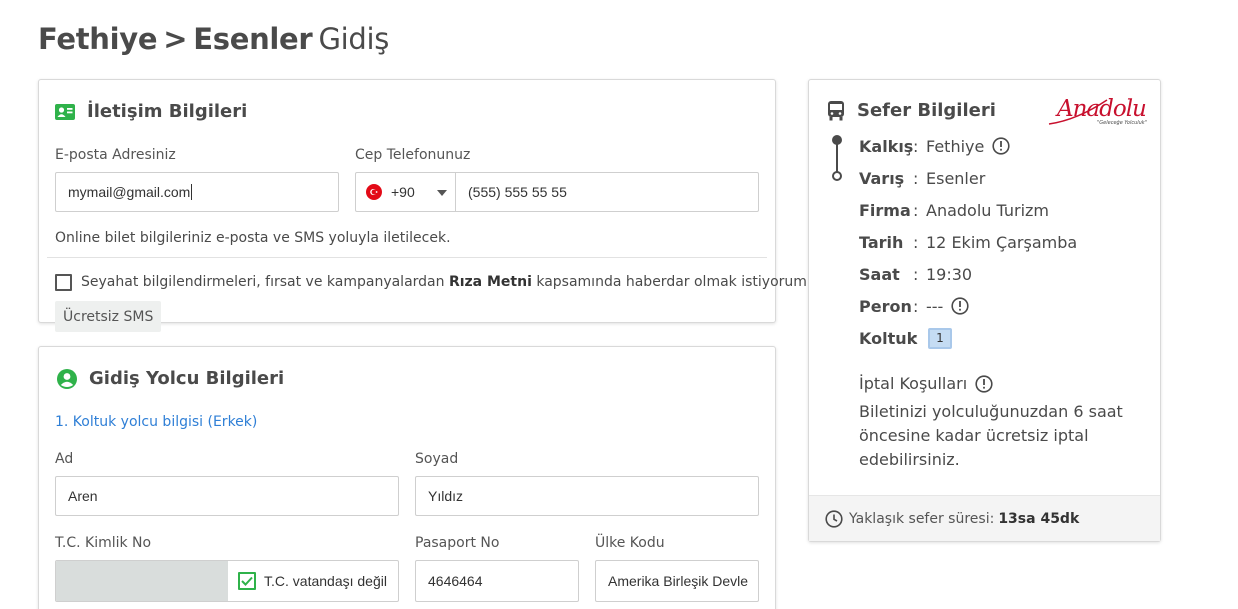 This screenshot has height=609, width=1238. I want to click on departure-row: Kalkış: Fethiye, so click(968, 146).